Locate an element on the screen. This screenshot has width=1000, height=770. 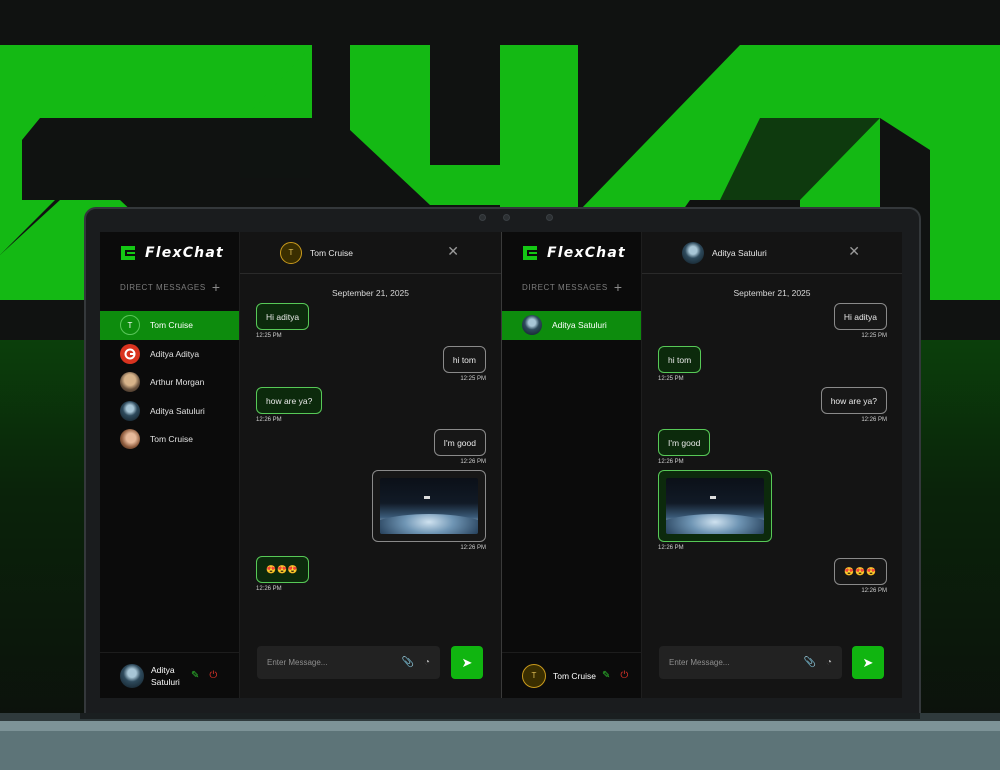
user-profile: Aditya Satuluri ✎ ⏻ is located at coordinates (170, 675).